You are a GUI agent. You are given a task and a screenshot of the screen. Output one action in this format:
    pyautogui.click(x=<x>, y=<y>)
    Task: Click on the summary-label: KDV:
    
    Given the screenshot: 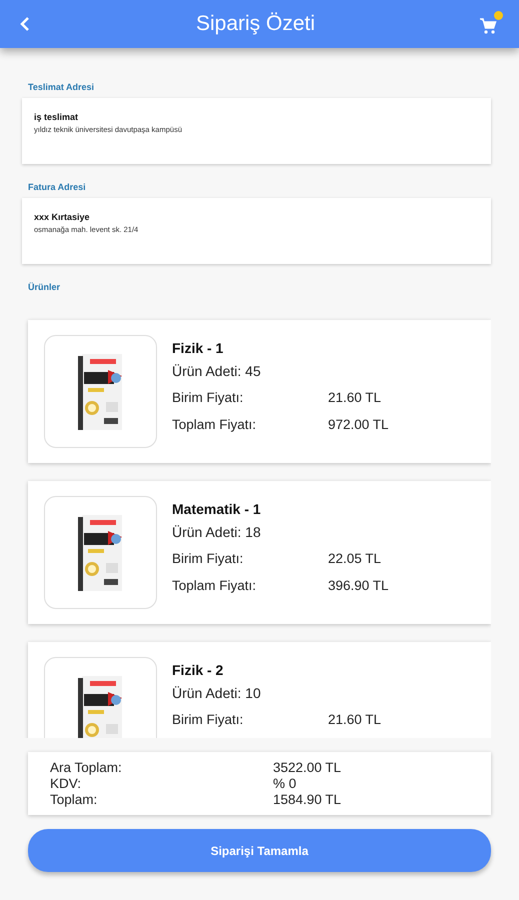 What is the action you would take?
    pyautogui.click(x=66, y=783)
    